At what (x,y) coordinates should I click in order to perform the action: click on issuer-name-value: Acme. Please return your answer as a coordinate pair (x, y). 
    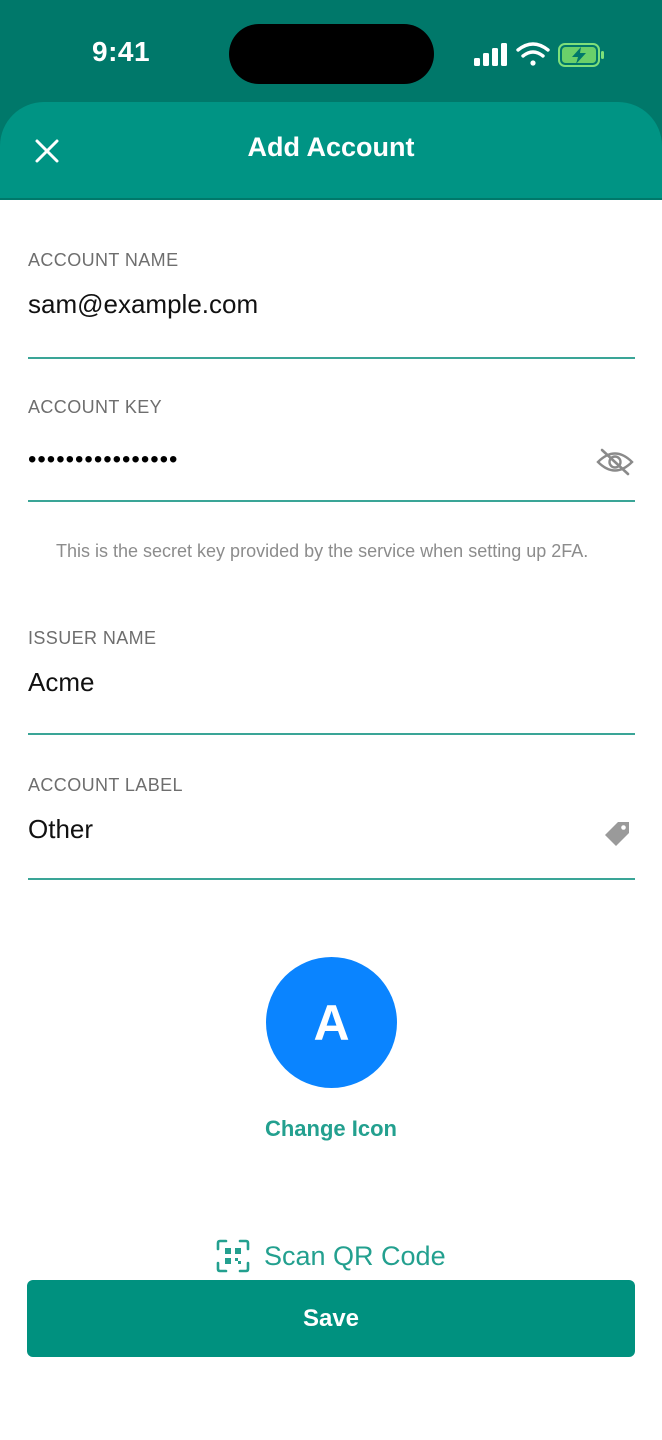
    Looking at the image, I should click on (61, 682).